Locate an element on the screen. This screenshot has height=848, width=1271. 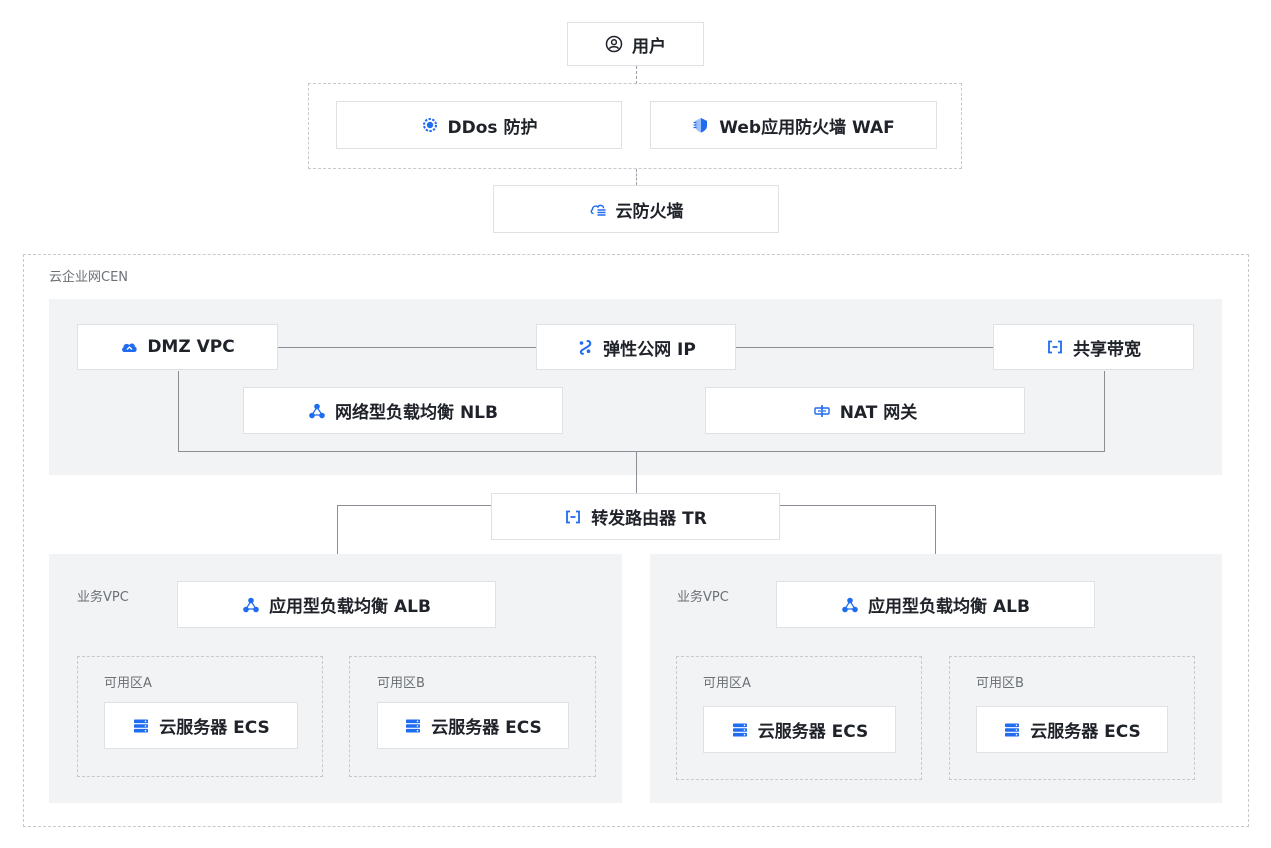
ecs-label-1a: 云服务器 ECS is located at coordinates (214, 728).